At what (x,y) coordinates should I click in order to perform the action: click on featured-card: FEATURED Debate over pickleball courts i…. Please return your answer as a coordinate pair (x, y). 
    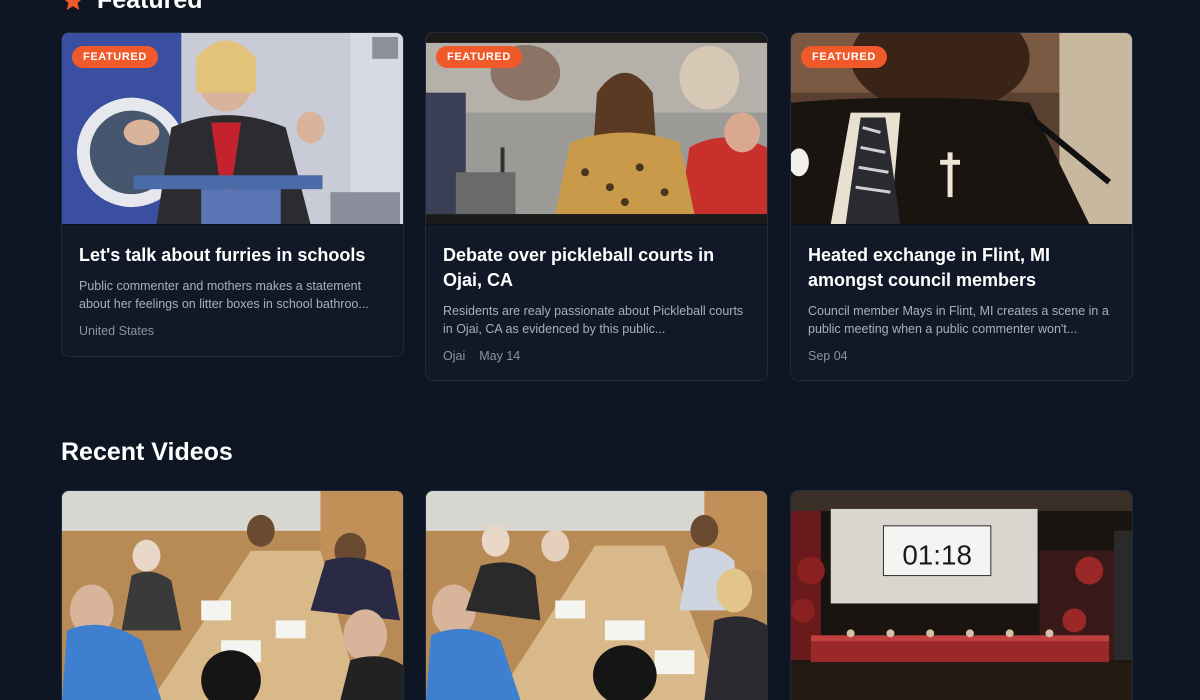
    Looking at the image, I should click on (596, 206).